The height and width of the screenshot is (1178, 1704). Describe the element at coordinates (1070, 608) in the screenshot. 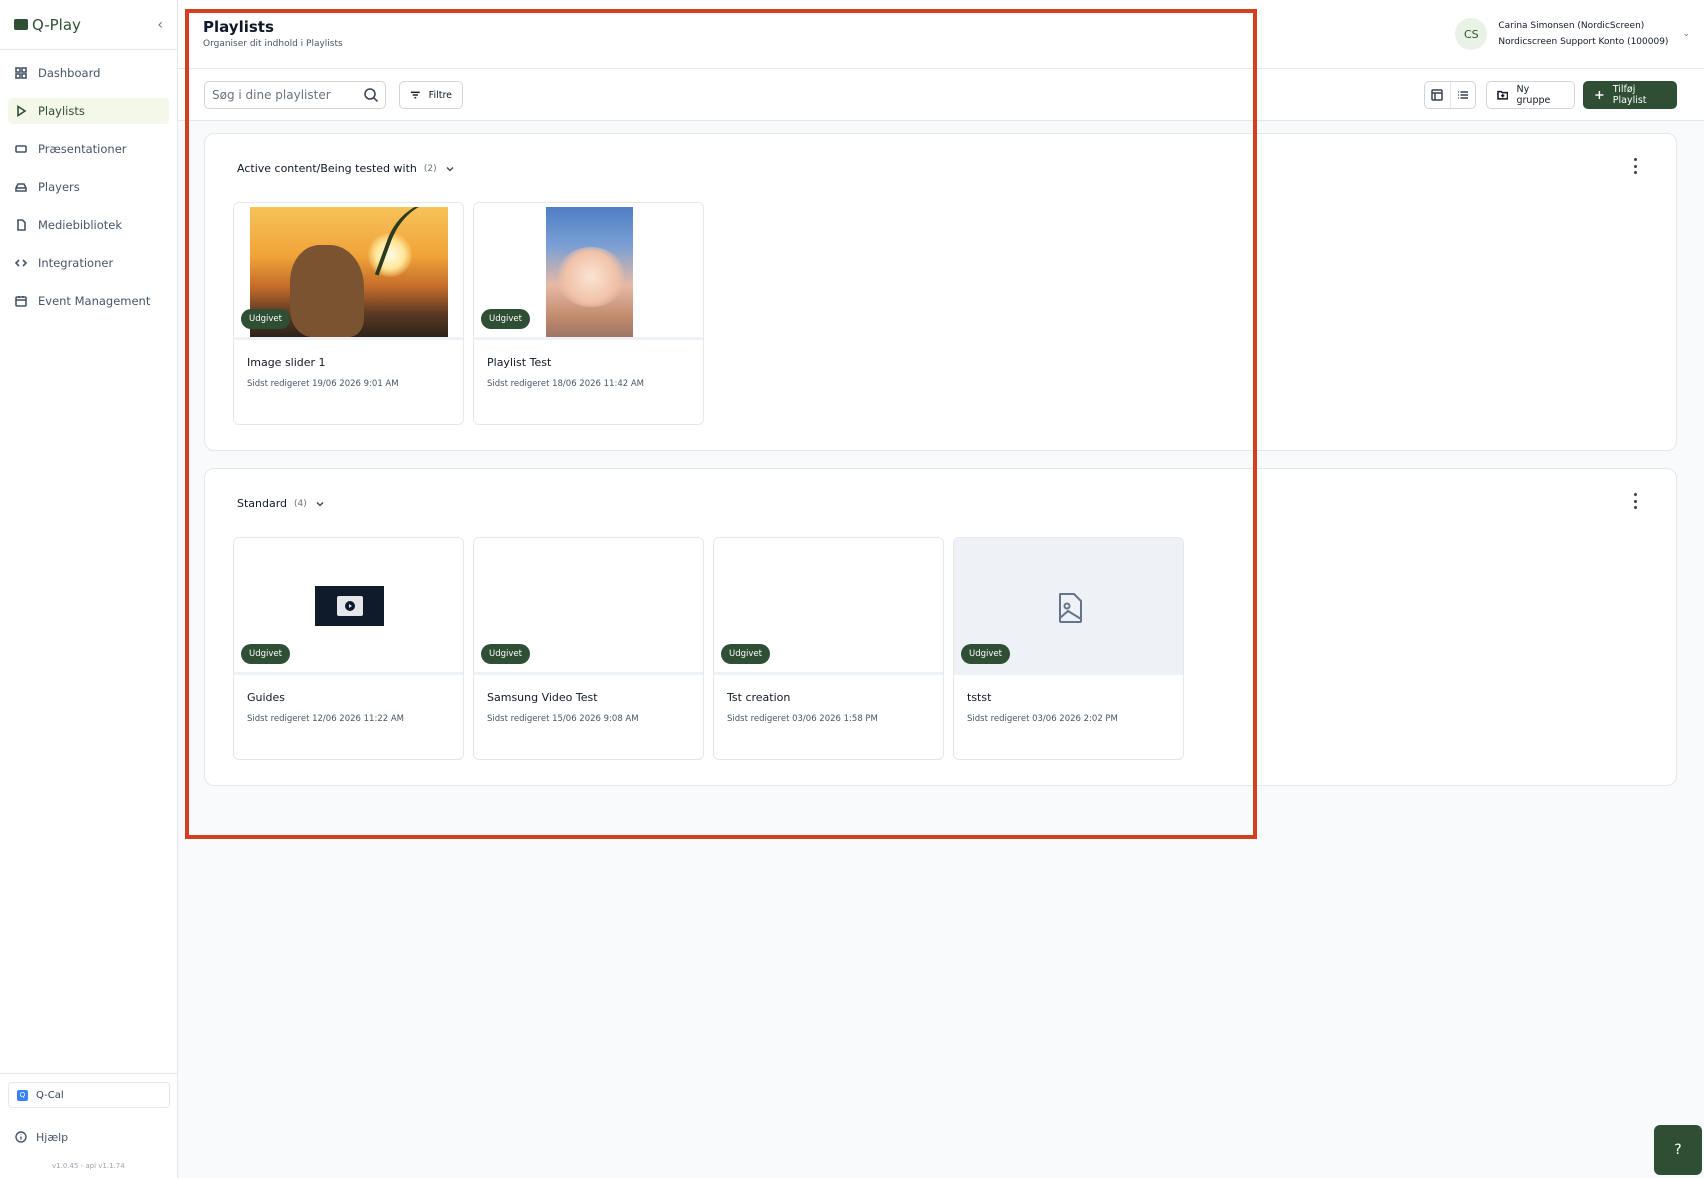

I see `image-placeholder-icon` at that location.